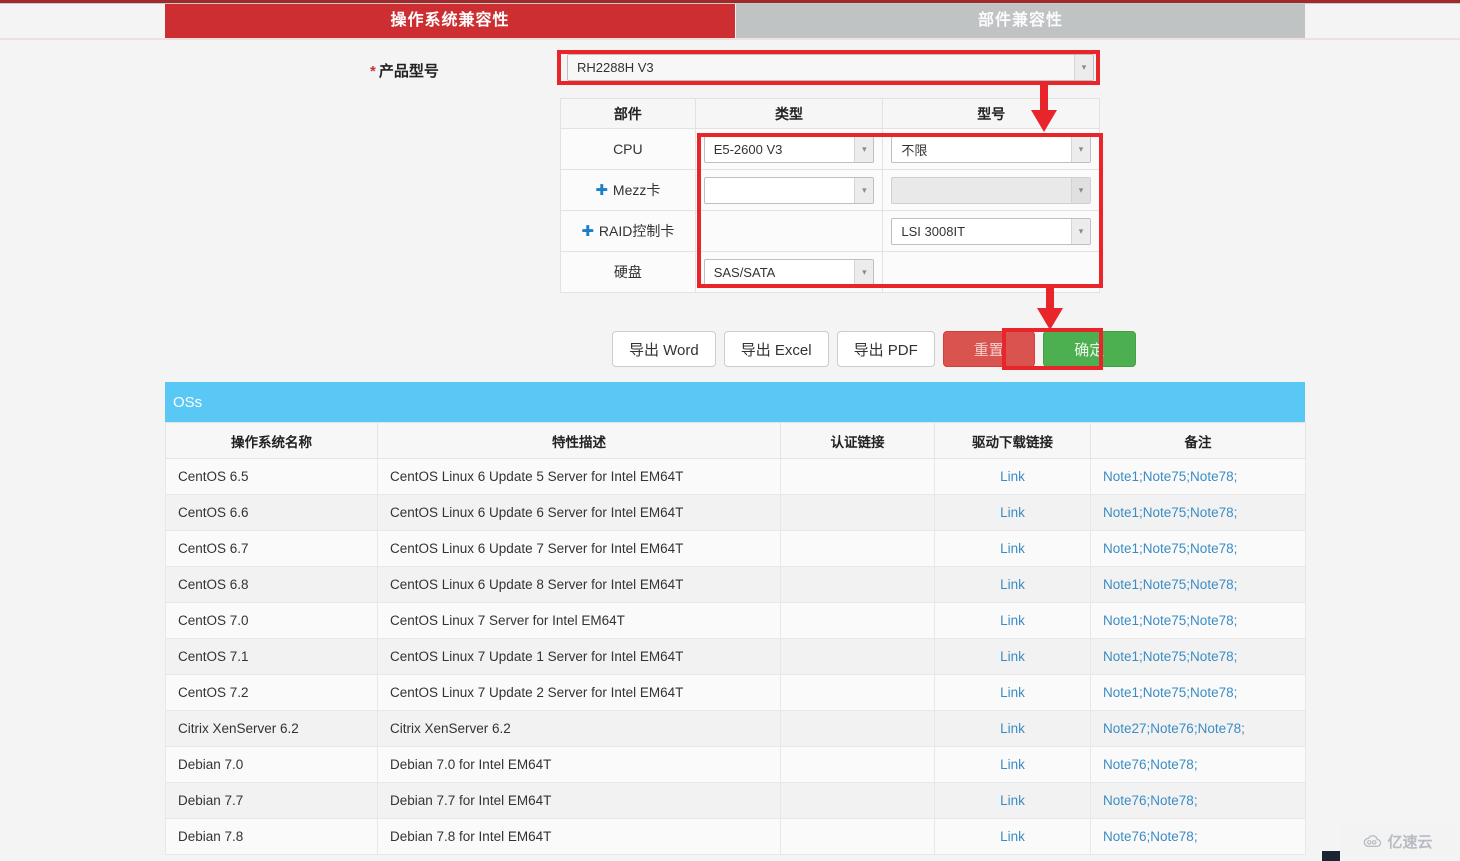  Describe the element at coordinates (271, 440) in the screenshot. I see `oss-col-os-name: 操作系统名称` at that location.